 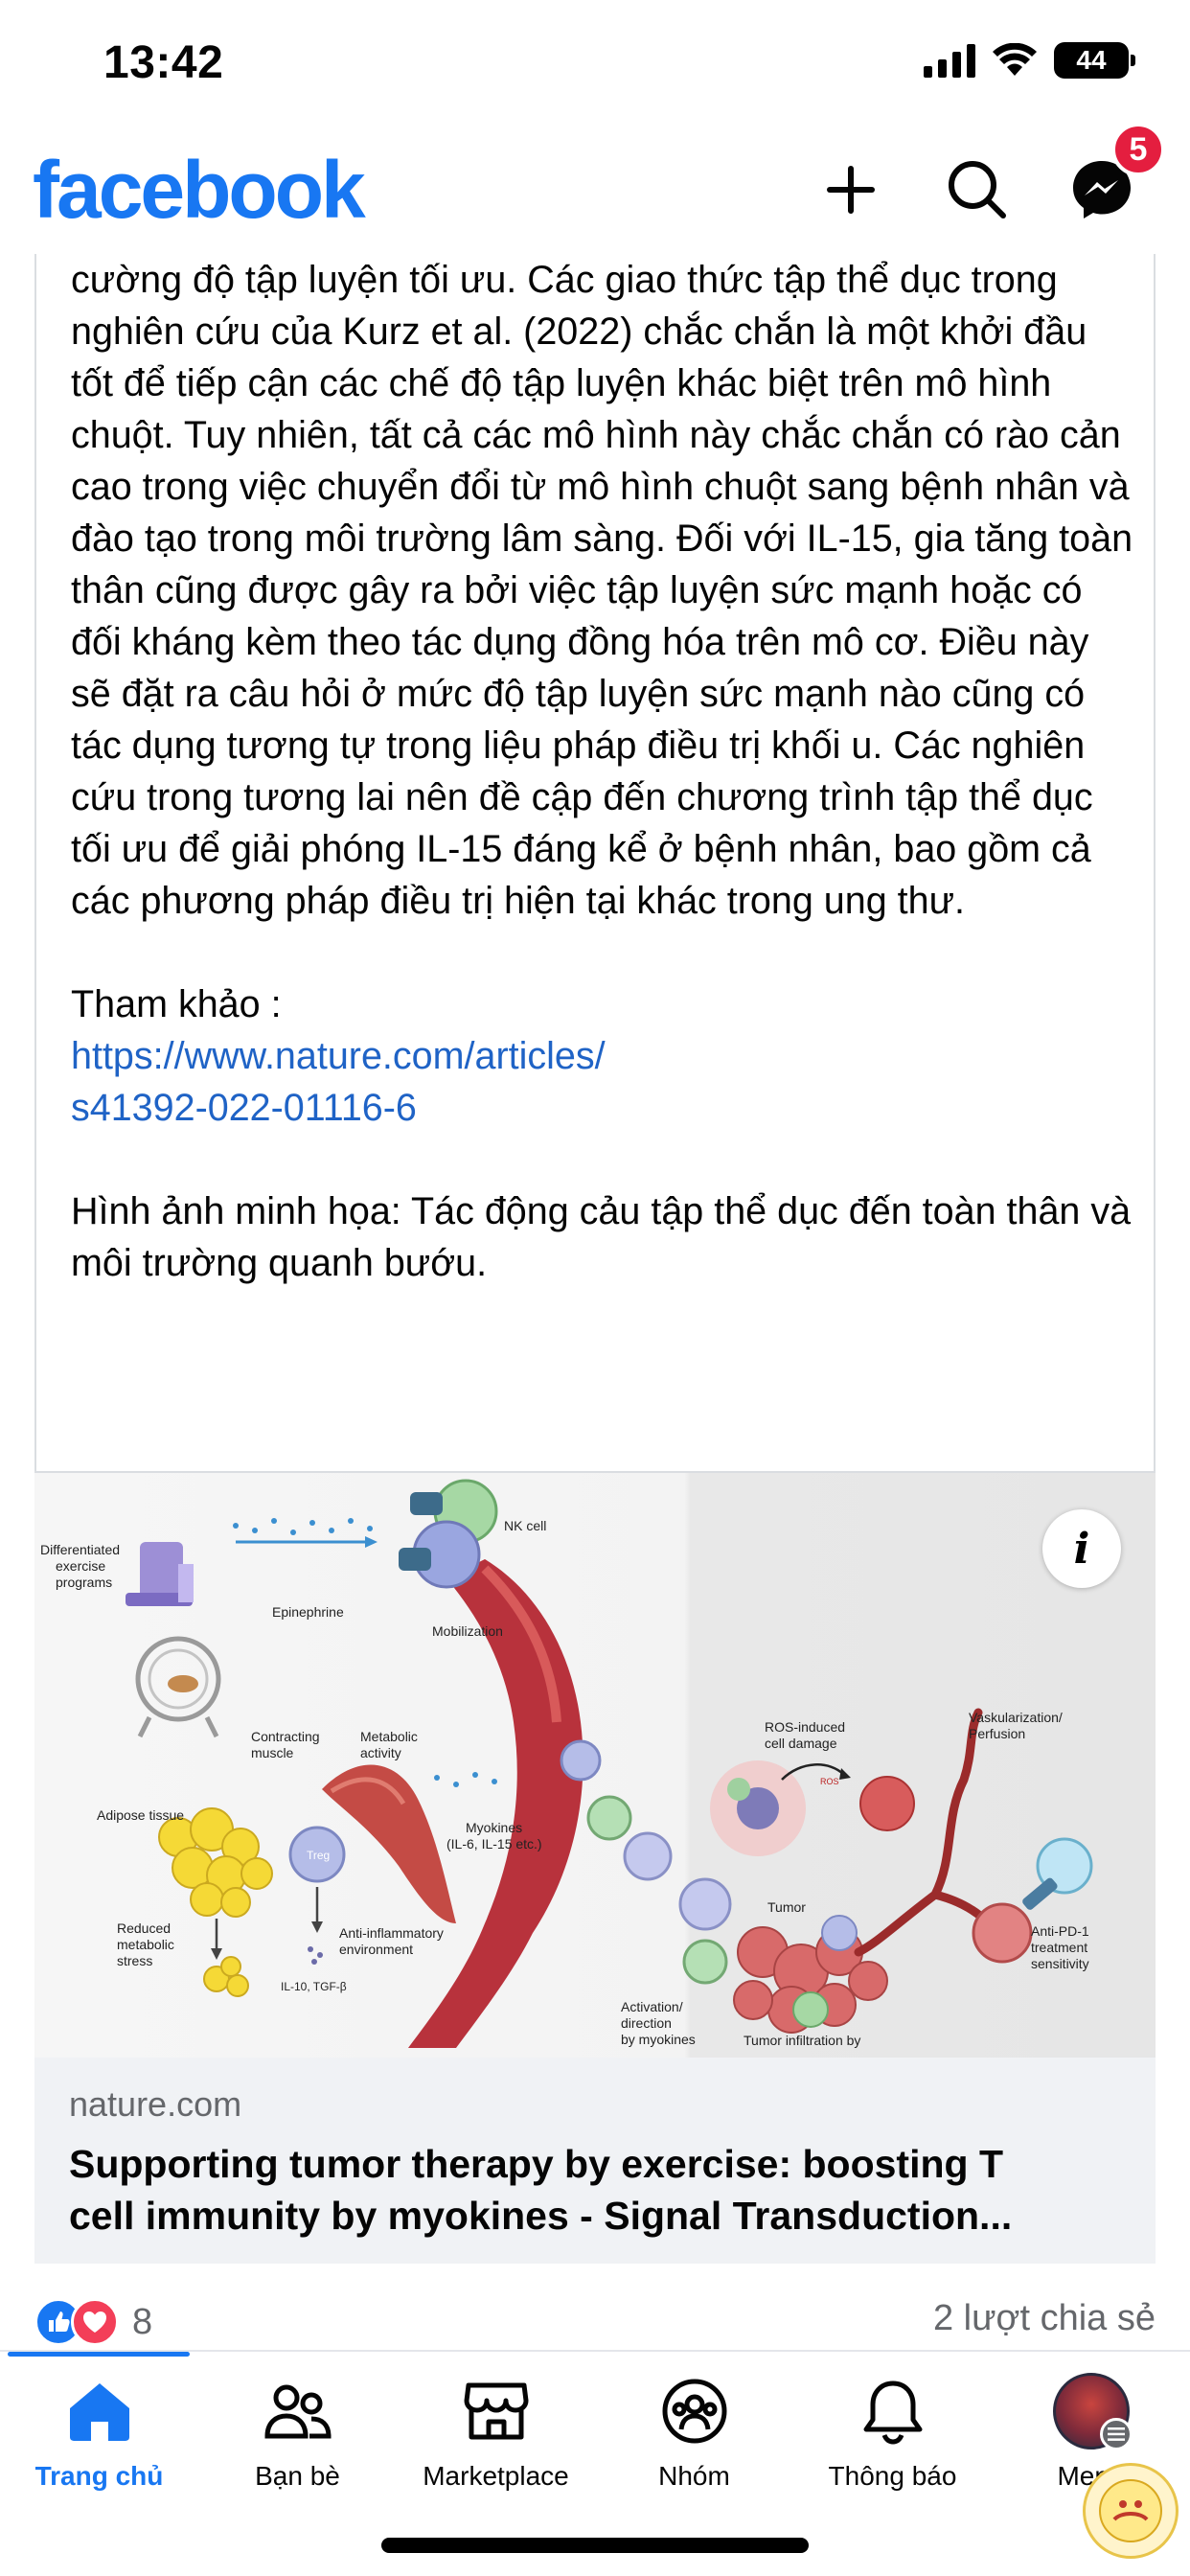 I want to click on home-indicator, so click(x=595, y=2545).